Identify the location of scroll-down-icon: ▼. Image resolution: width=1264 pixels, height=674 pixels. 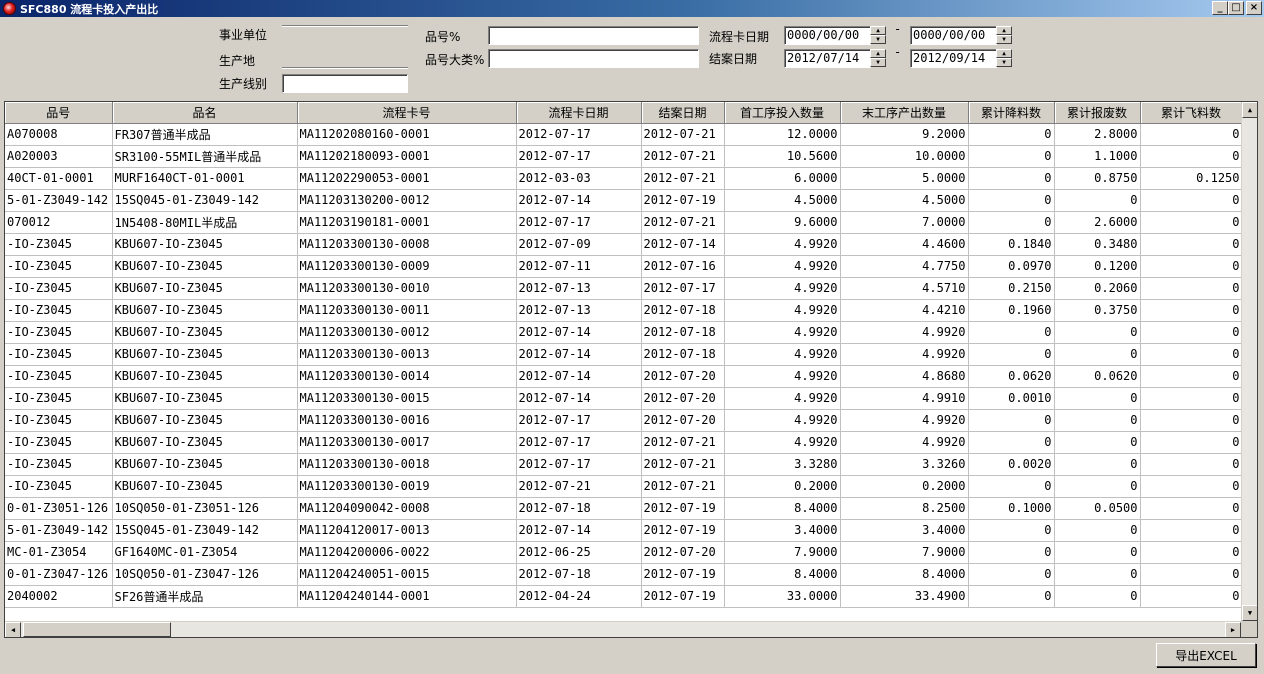
(1249, 613).